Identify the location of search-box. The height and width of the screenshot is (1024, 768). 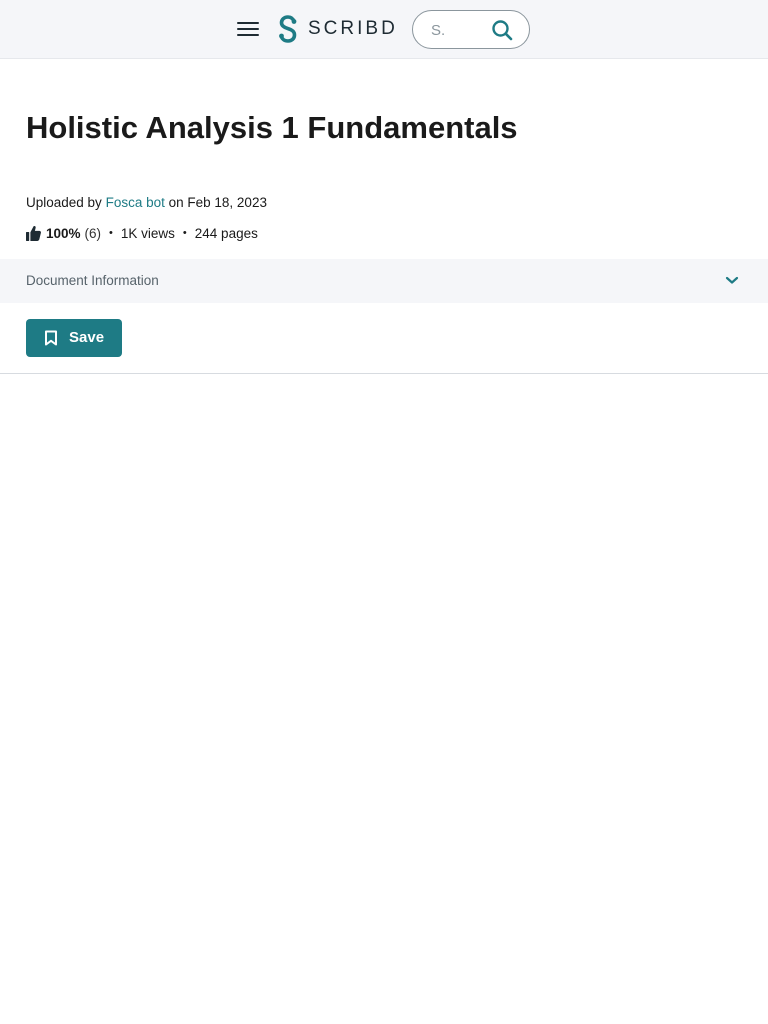
(471, 29).